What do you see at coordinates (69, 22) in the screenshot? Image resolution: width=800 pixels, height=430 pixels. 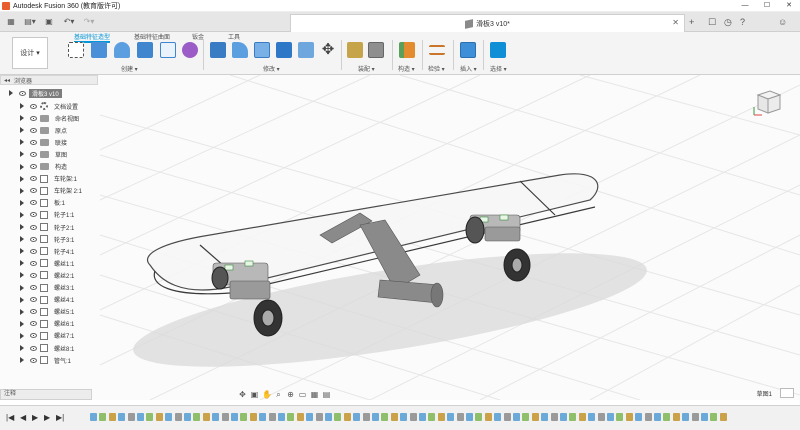 I see `undo-icon: ↶▾` at bounding box center [69, 22].